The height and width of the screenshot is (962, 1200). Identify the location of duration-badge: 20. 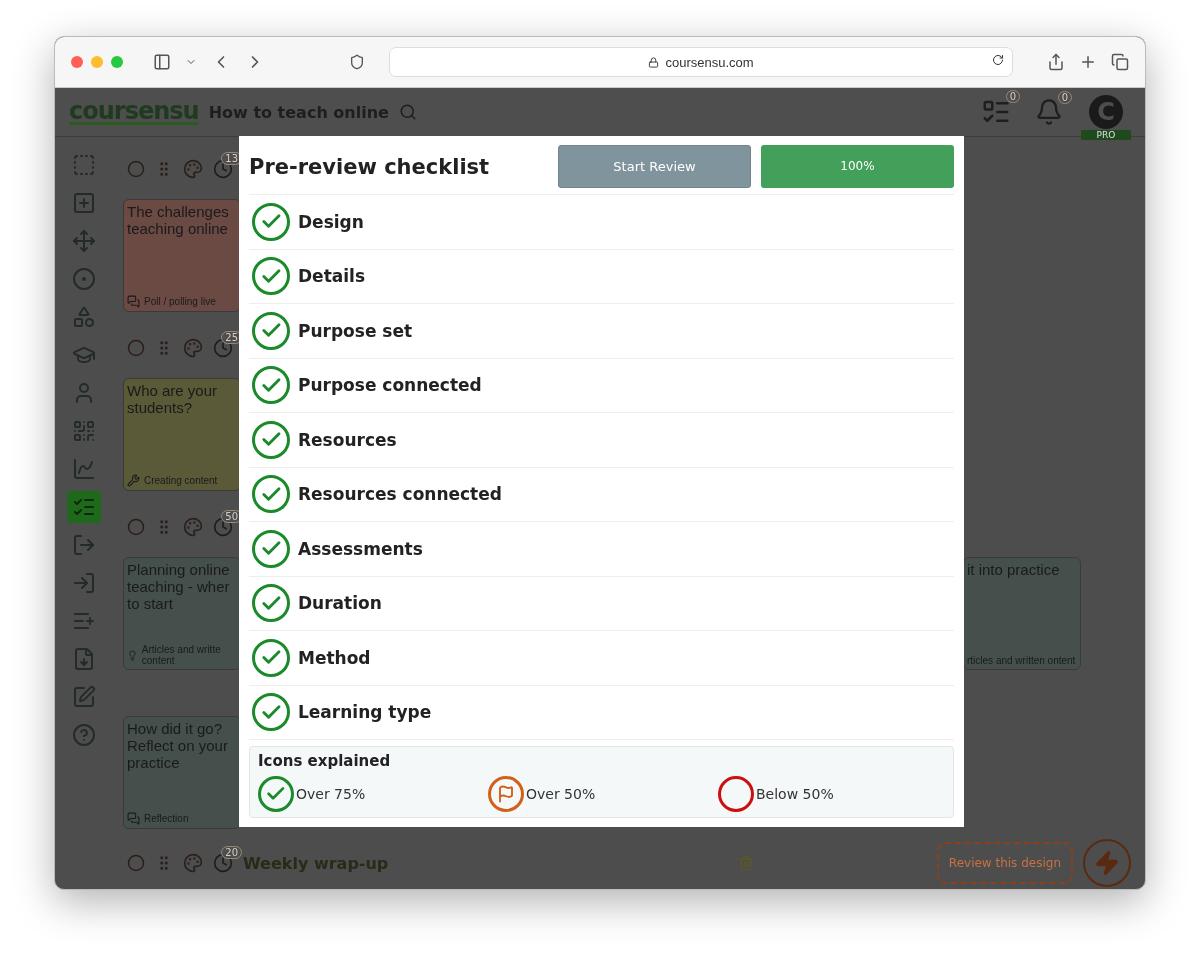
(231, 852).